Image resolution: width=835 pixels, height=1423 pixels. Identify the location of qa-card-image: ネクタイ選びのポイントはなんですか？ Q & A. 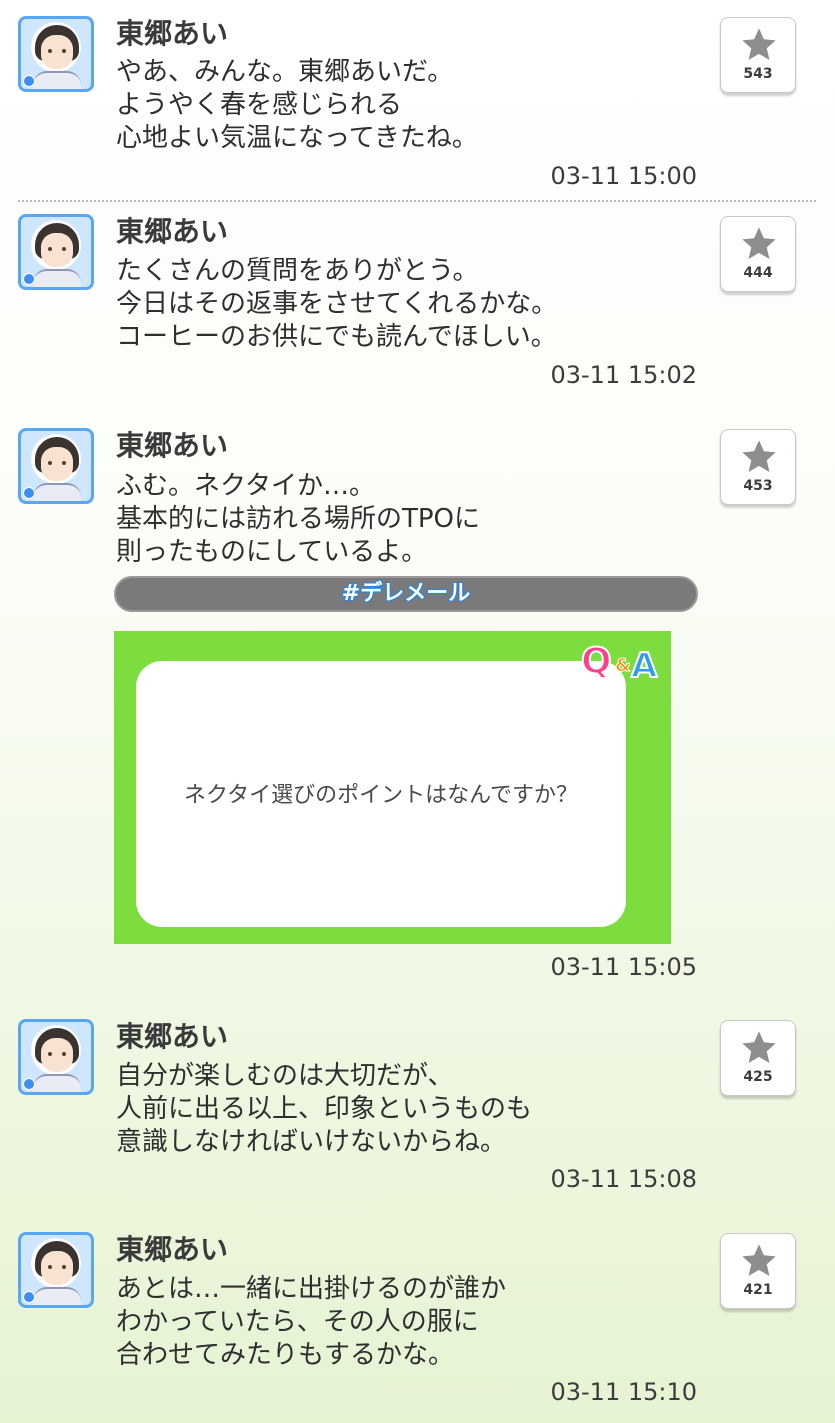
(392, 787).